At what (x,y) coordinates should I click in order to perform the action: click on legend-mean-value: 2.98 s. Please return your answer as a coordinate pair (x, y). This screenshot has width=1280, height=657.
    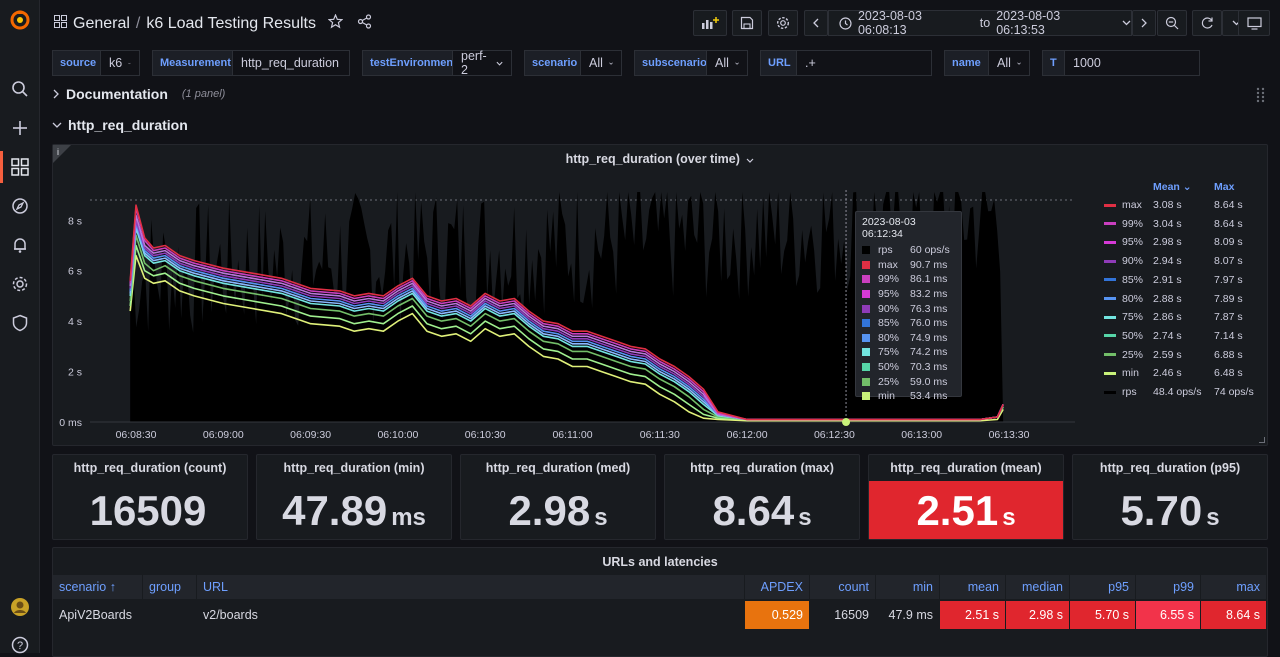
    Looking at the image, I should click on (1167, 242).